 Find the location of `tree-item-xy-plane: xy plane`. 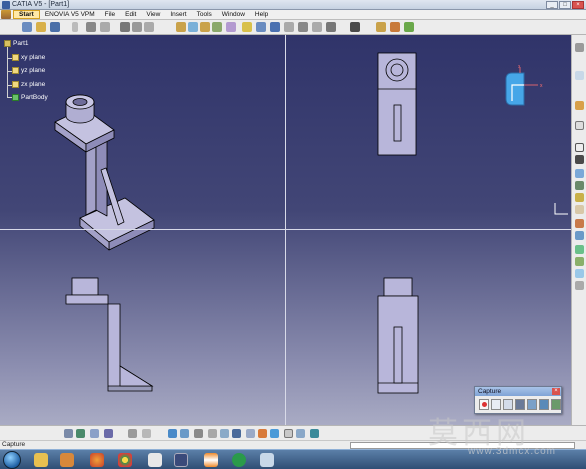

tree-item-xy-plane: xy plane is located at coordinates (28, 57).